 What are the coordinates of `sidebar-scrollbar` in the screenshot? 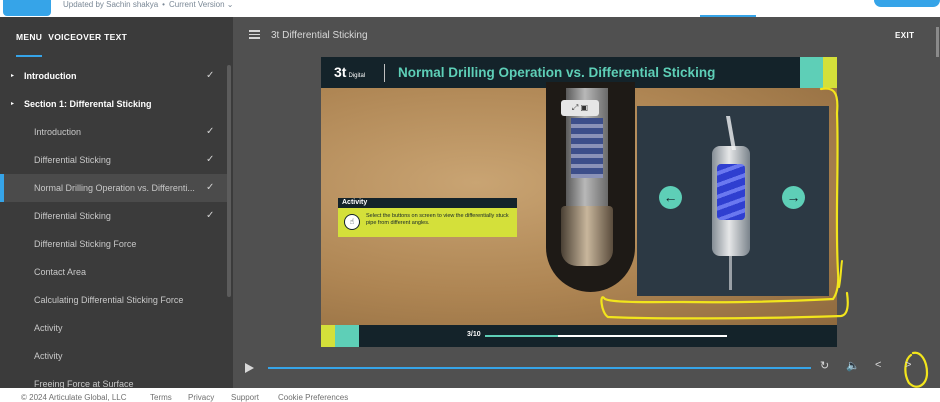 It's located at (229, 181).